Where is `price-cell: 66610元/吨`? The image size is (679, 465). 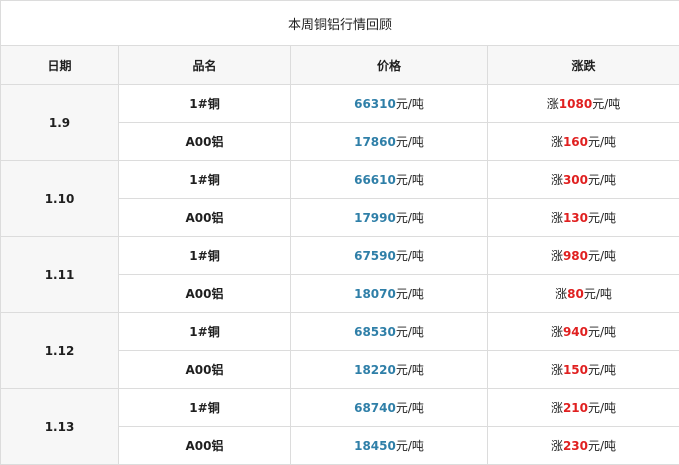 price-cell: 66610元/吨 is located at coordinates (389, 179).